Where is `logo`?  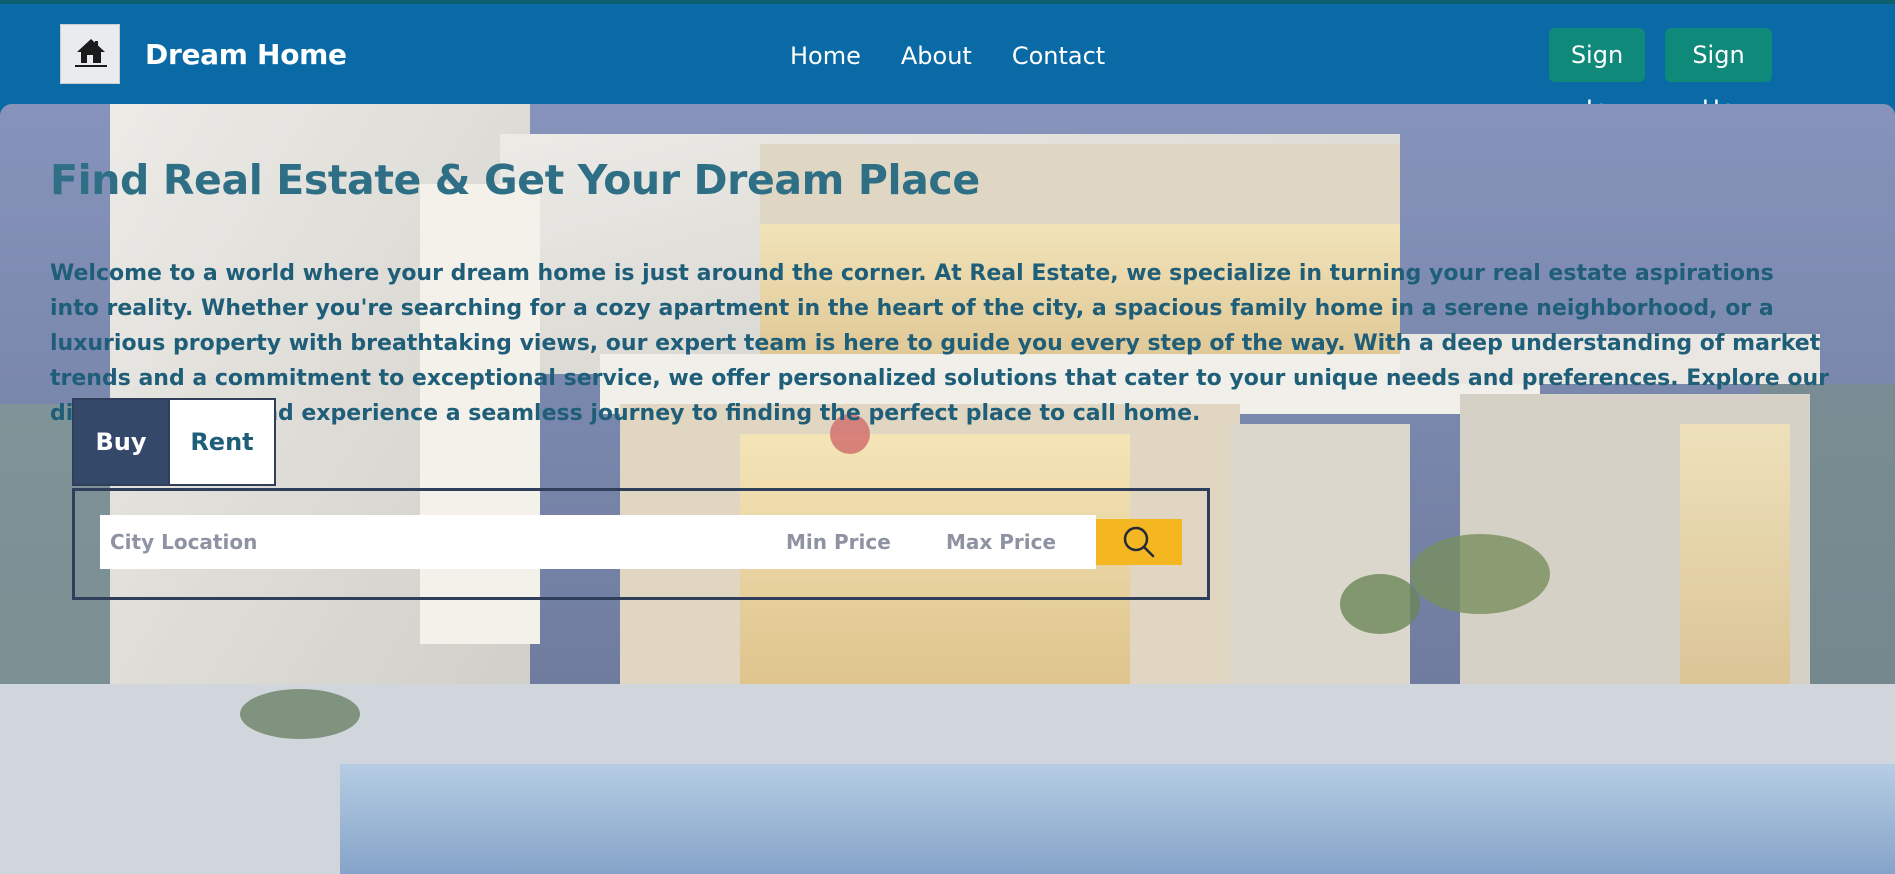 logo is located at coordinates (90, 54).